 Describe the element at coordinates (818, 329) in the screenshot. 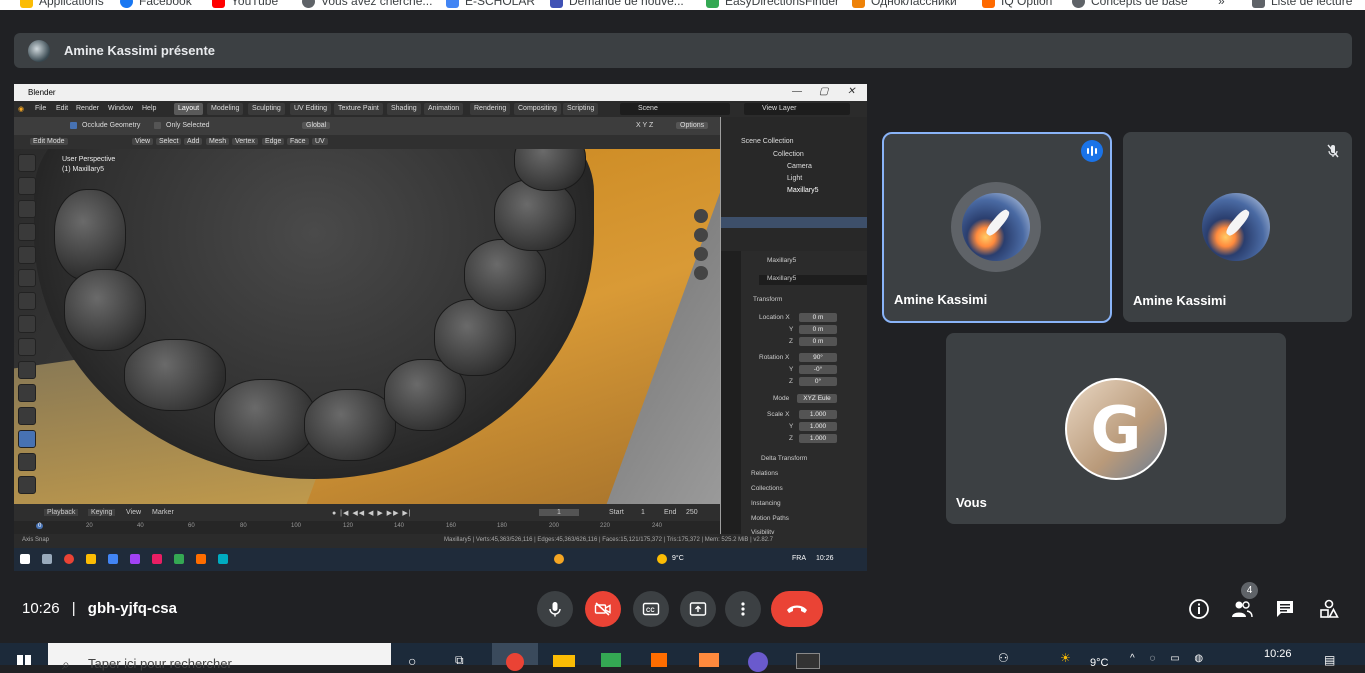

I see `location-y: 0 m` at that location.